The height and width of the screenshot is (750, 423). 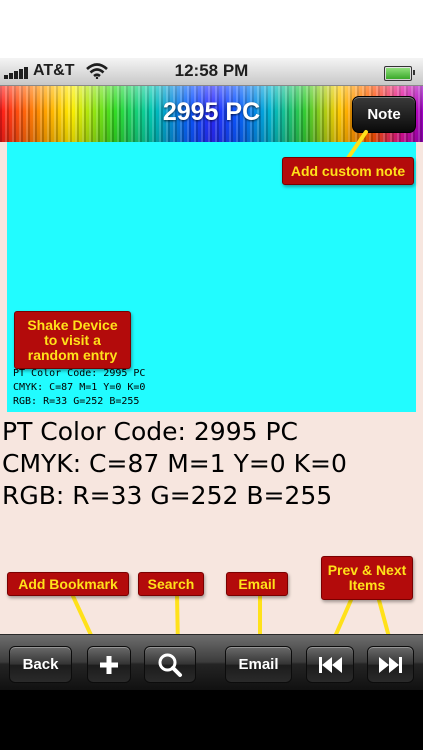 I want to click on next-item-button, so click(x=390, y=664).